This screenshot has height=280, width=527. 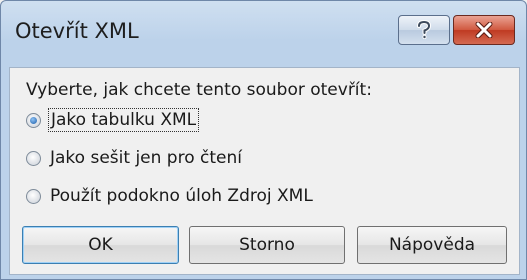 What do you see at coordinates (146, 158) in the screenshot?
I see `radio-label: Jako sešit jen pro čtení` at bounding box center [146, 158].